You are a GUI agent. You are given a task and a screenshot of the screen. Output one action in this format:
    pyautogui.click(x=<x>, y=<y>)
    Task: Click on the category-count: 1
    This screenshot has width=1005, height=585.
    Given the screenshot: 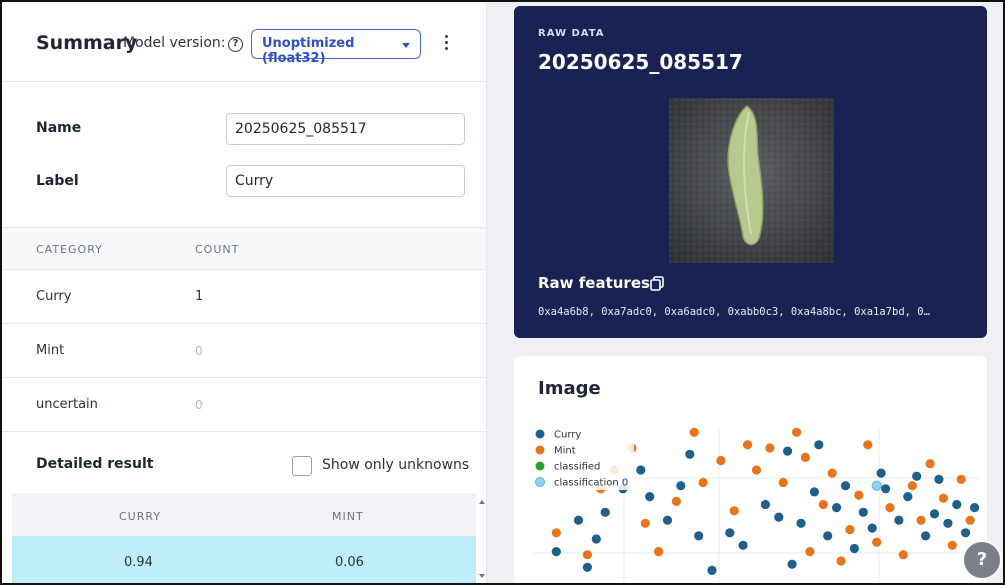 What is the action you would take?
    pyautogui.click(x=199, y=296)
    